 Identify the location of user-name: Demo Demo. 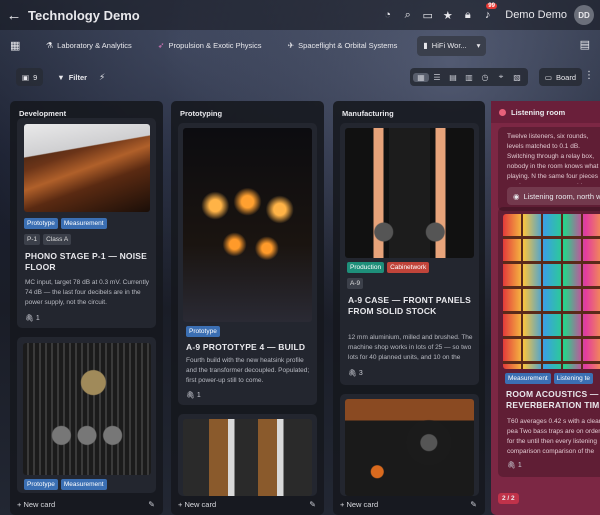
(536, 15).